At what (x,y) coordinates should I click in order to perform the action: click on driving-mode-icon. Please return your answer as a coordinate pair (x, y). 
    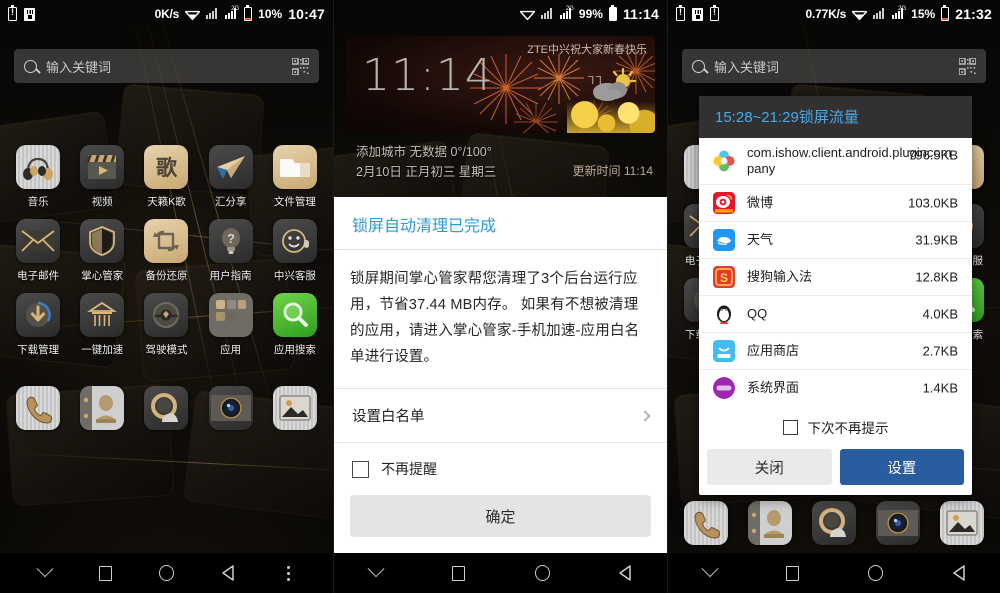
    Looking at the image, I should click on (166, 315).